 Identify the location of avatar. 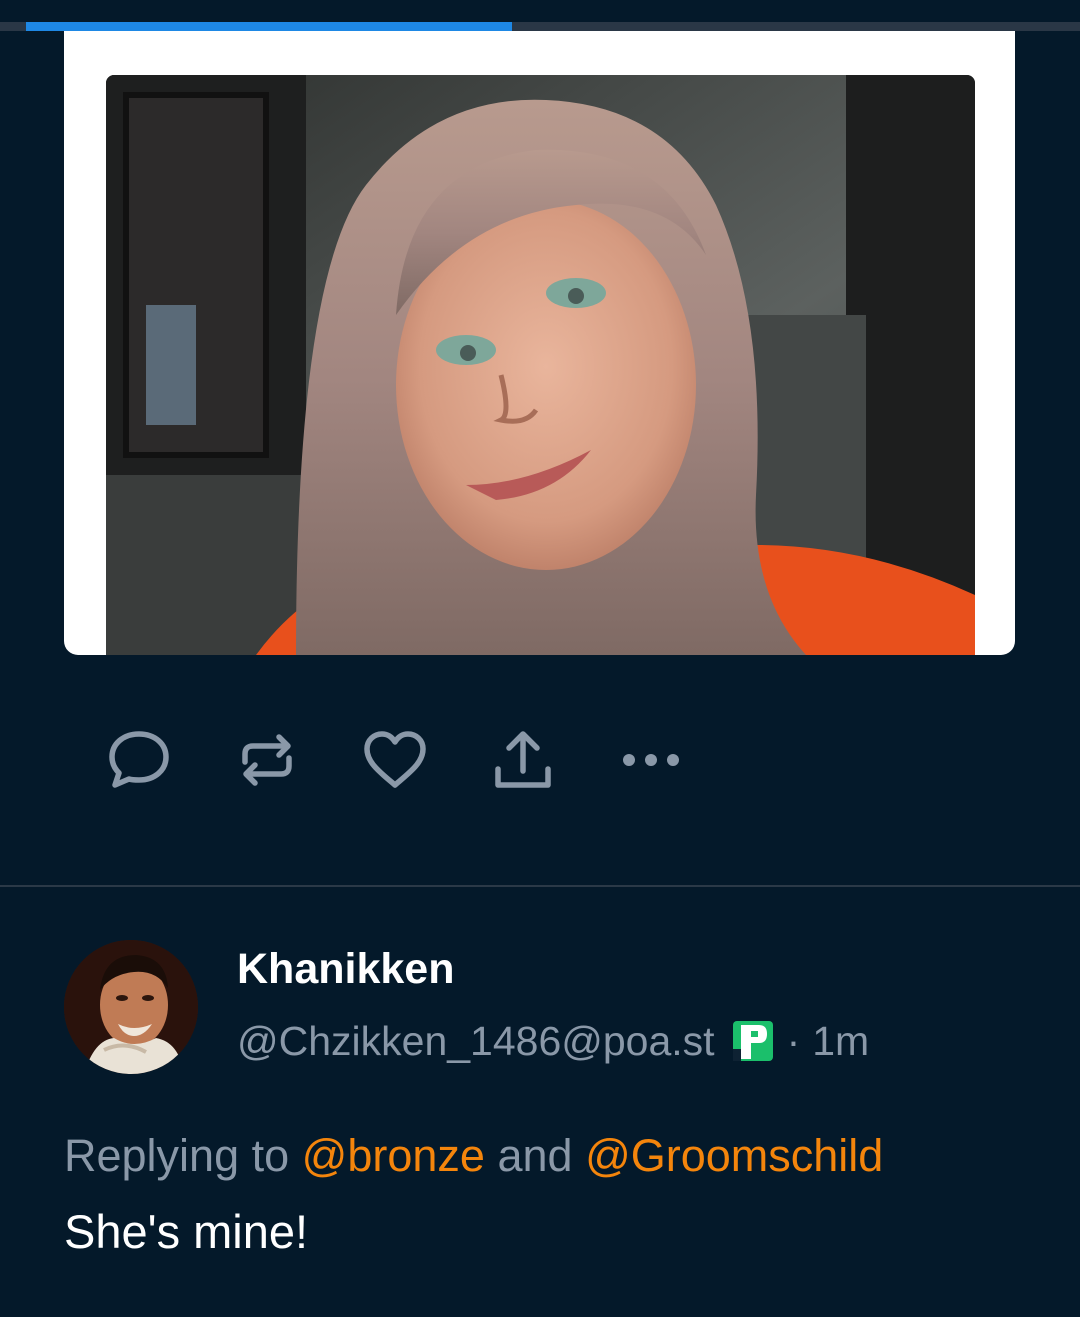
(131, 1007).